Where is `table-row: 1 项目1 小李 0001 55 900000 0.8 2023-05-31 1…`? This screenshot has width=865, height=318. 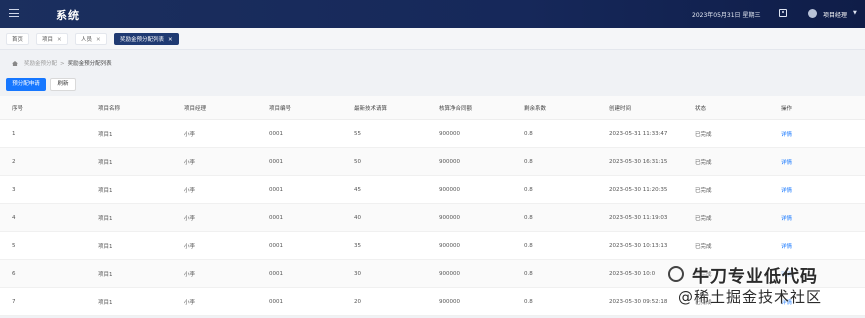
table-row: 1 项目1 小李 0001 55 900000 0.8 2023-05-31 1… is located at coordinates (432, 134).